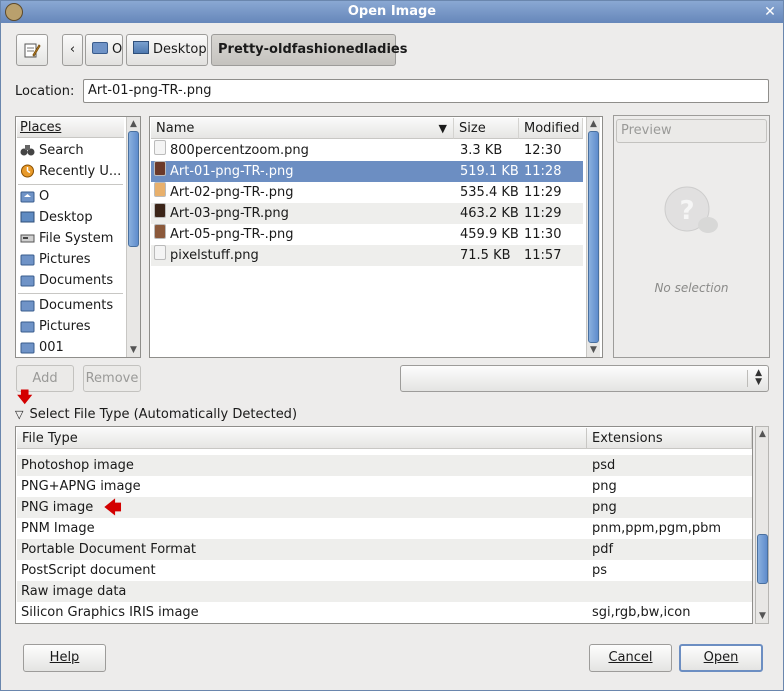 This screenshot has width=784, height=691. I want to click on file-type-row: Portable Document Format pdf, so click(384, 549).